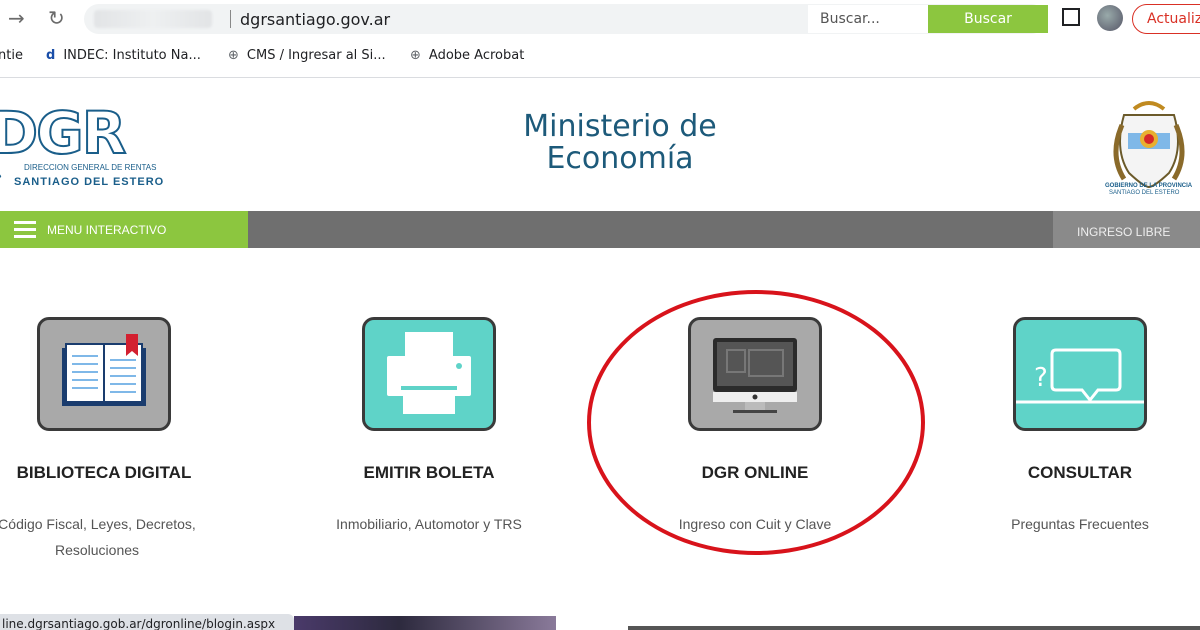 This screenshot has width=1200, height=630. I want to click on bookmark-item-adobe: ⊕ Adobe Acrobat, so click(467, 55).